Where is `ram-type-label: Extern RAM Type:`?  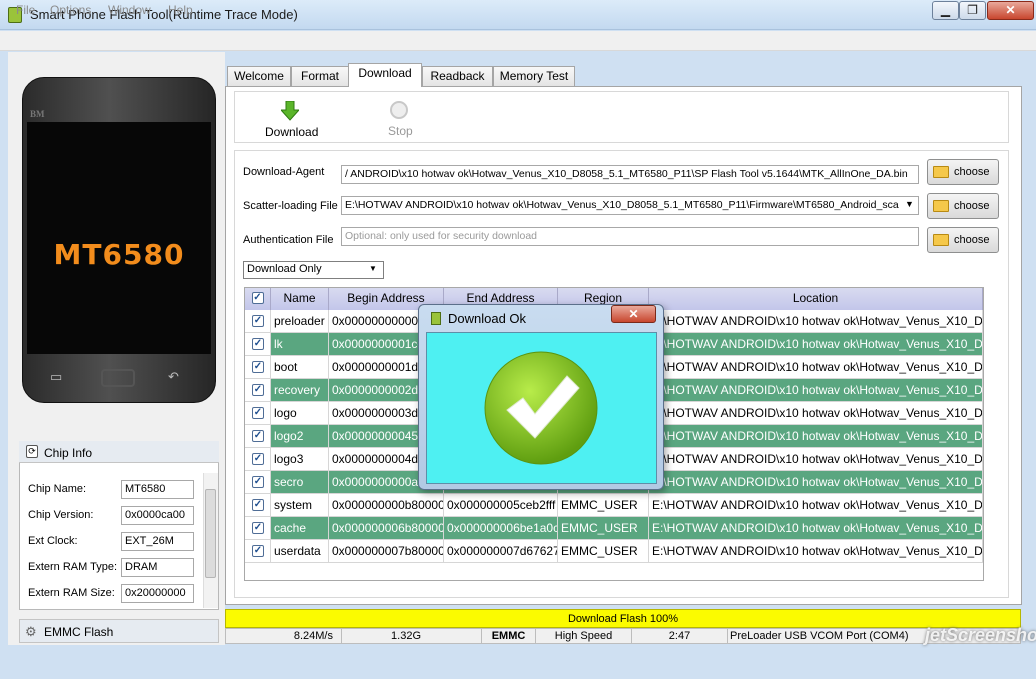
ram-type-label: Extern RAM Type: is located at coordinates (73, 567).